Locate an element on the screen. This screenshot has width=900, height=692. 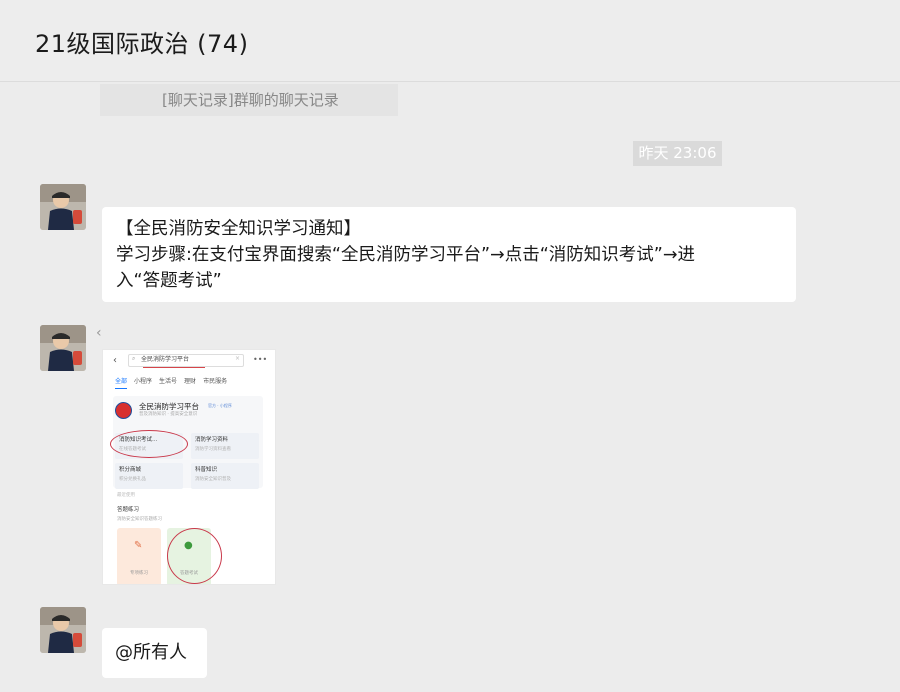
app-name: 全民消防学习平台 is located at coordinates (169, 406).